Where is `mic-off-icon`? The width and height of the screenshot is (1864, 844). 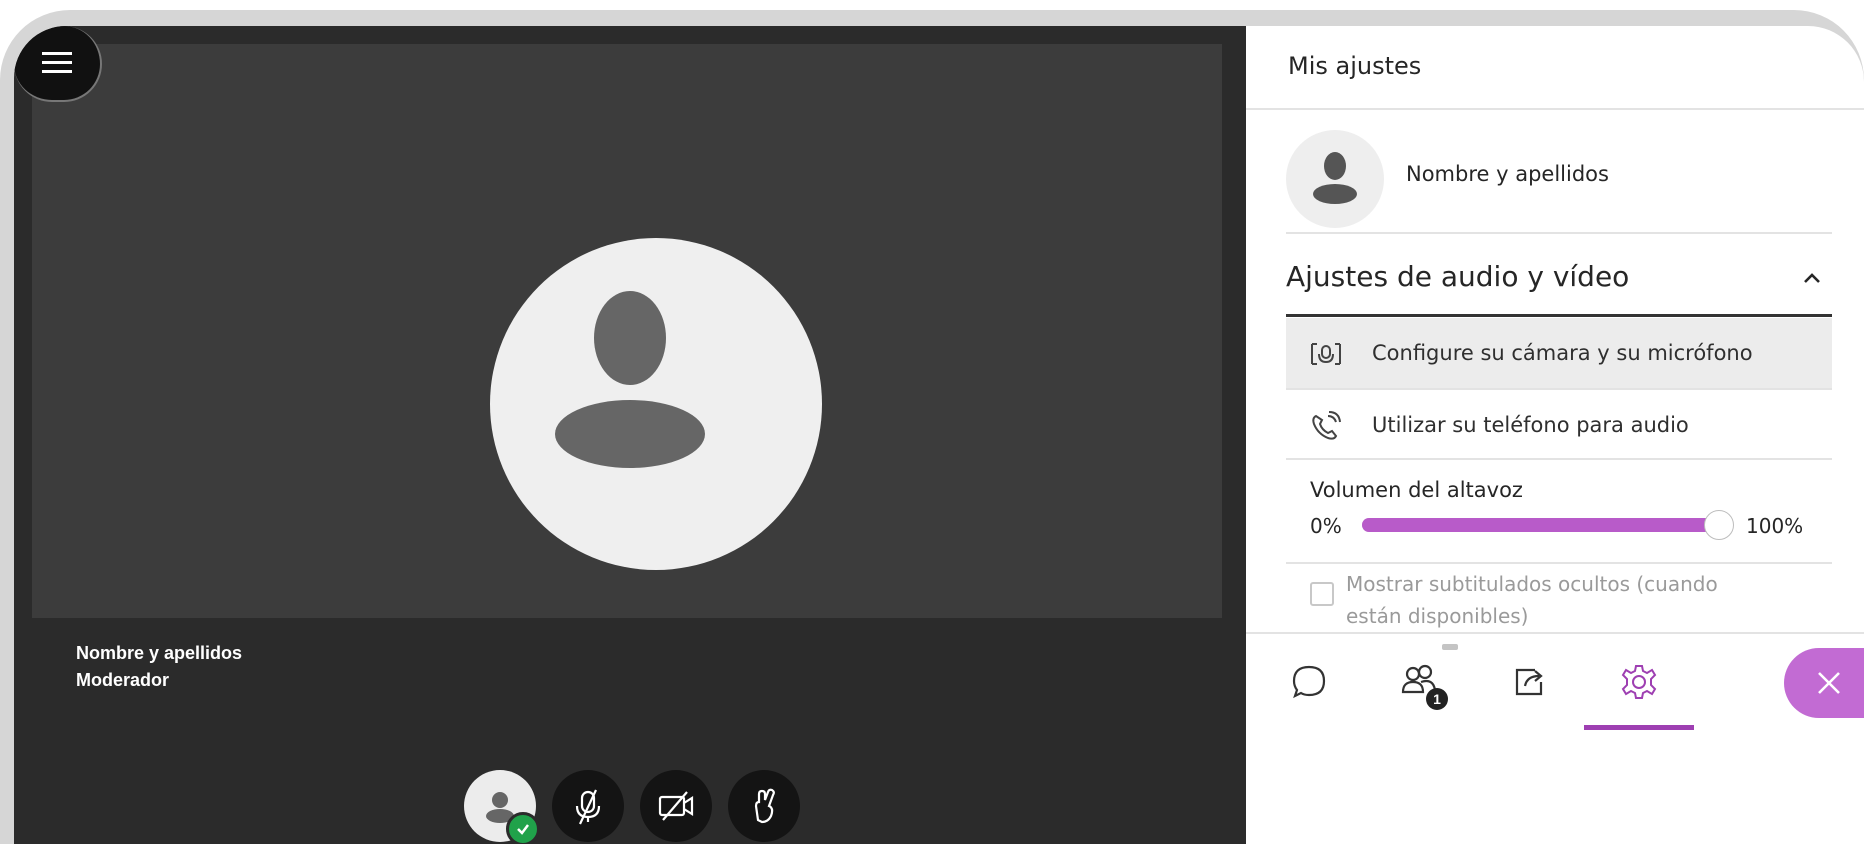
mic-off-icon is located at coordinates (588, 807).